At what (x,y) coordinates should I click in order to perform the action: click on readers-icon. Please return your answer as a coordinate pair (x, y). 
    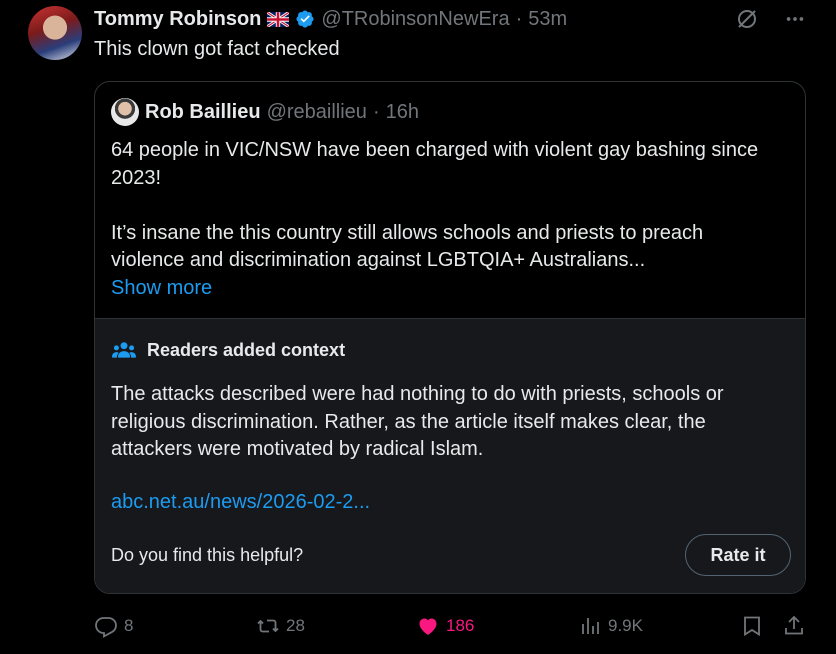
    Looking at the image, I should click on (124, 350).